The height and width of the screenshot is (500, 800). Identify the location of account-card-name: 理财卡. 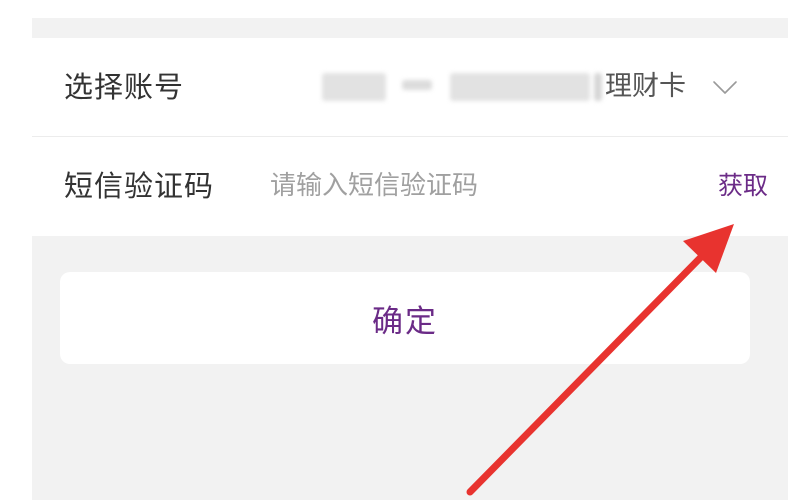
(645, 86).